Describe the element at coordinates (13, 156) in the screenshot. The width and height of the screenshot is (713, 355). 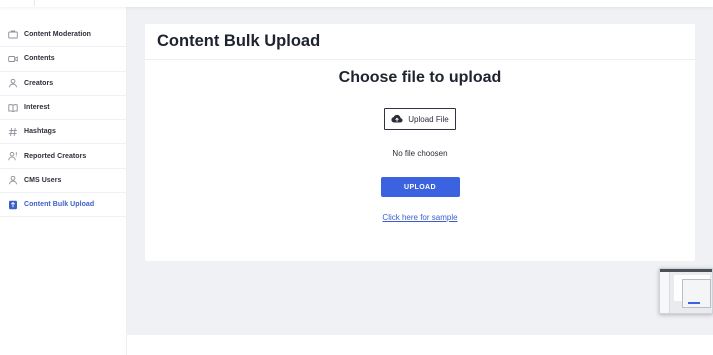
I see `reported-person-icon` at that location.